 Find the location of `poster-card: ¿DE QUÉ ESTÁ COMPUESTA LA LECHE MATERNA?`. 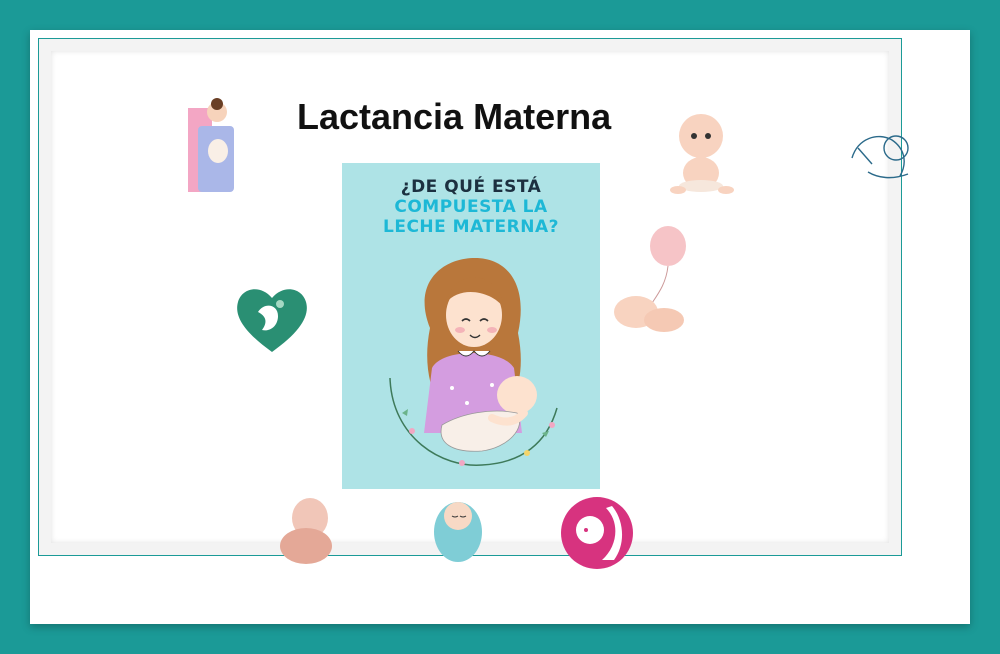

poster-card: ¿DE QUÉ ESTÁ COMPUESTA LA LECHE MATERNA? is located at coordinates (471, 326).